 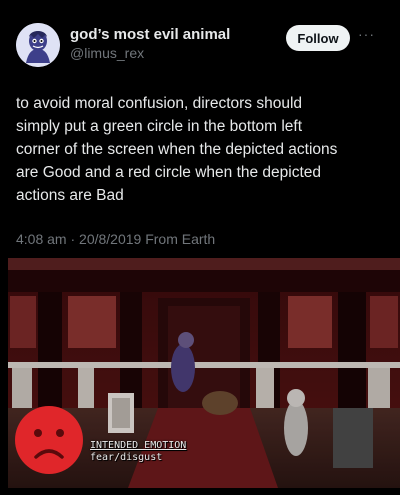 I want to click on author-display-name: god’s most evil animal, so click(x=150, y=35).